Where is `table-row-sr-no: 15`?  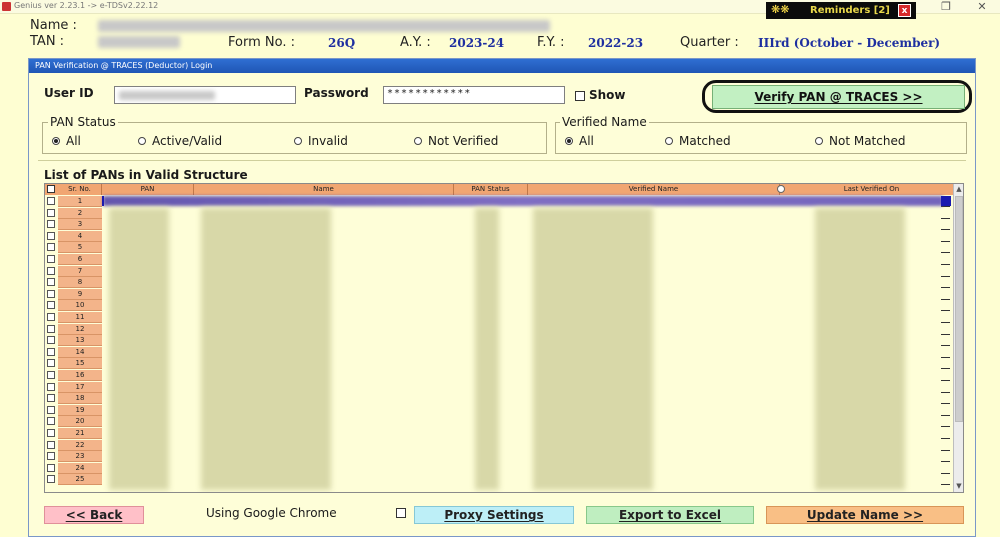
table-row-sr-no: 15 is located at coordinates (80, 364).